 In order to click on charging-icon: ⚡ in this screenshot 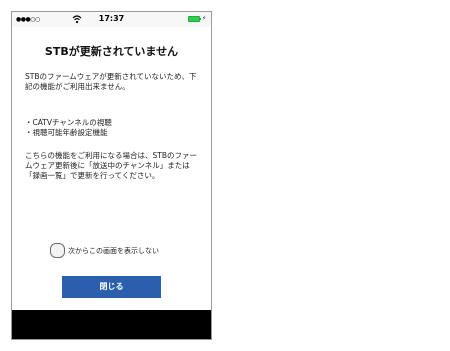, I will do `click(204, 18)`.